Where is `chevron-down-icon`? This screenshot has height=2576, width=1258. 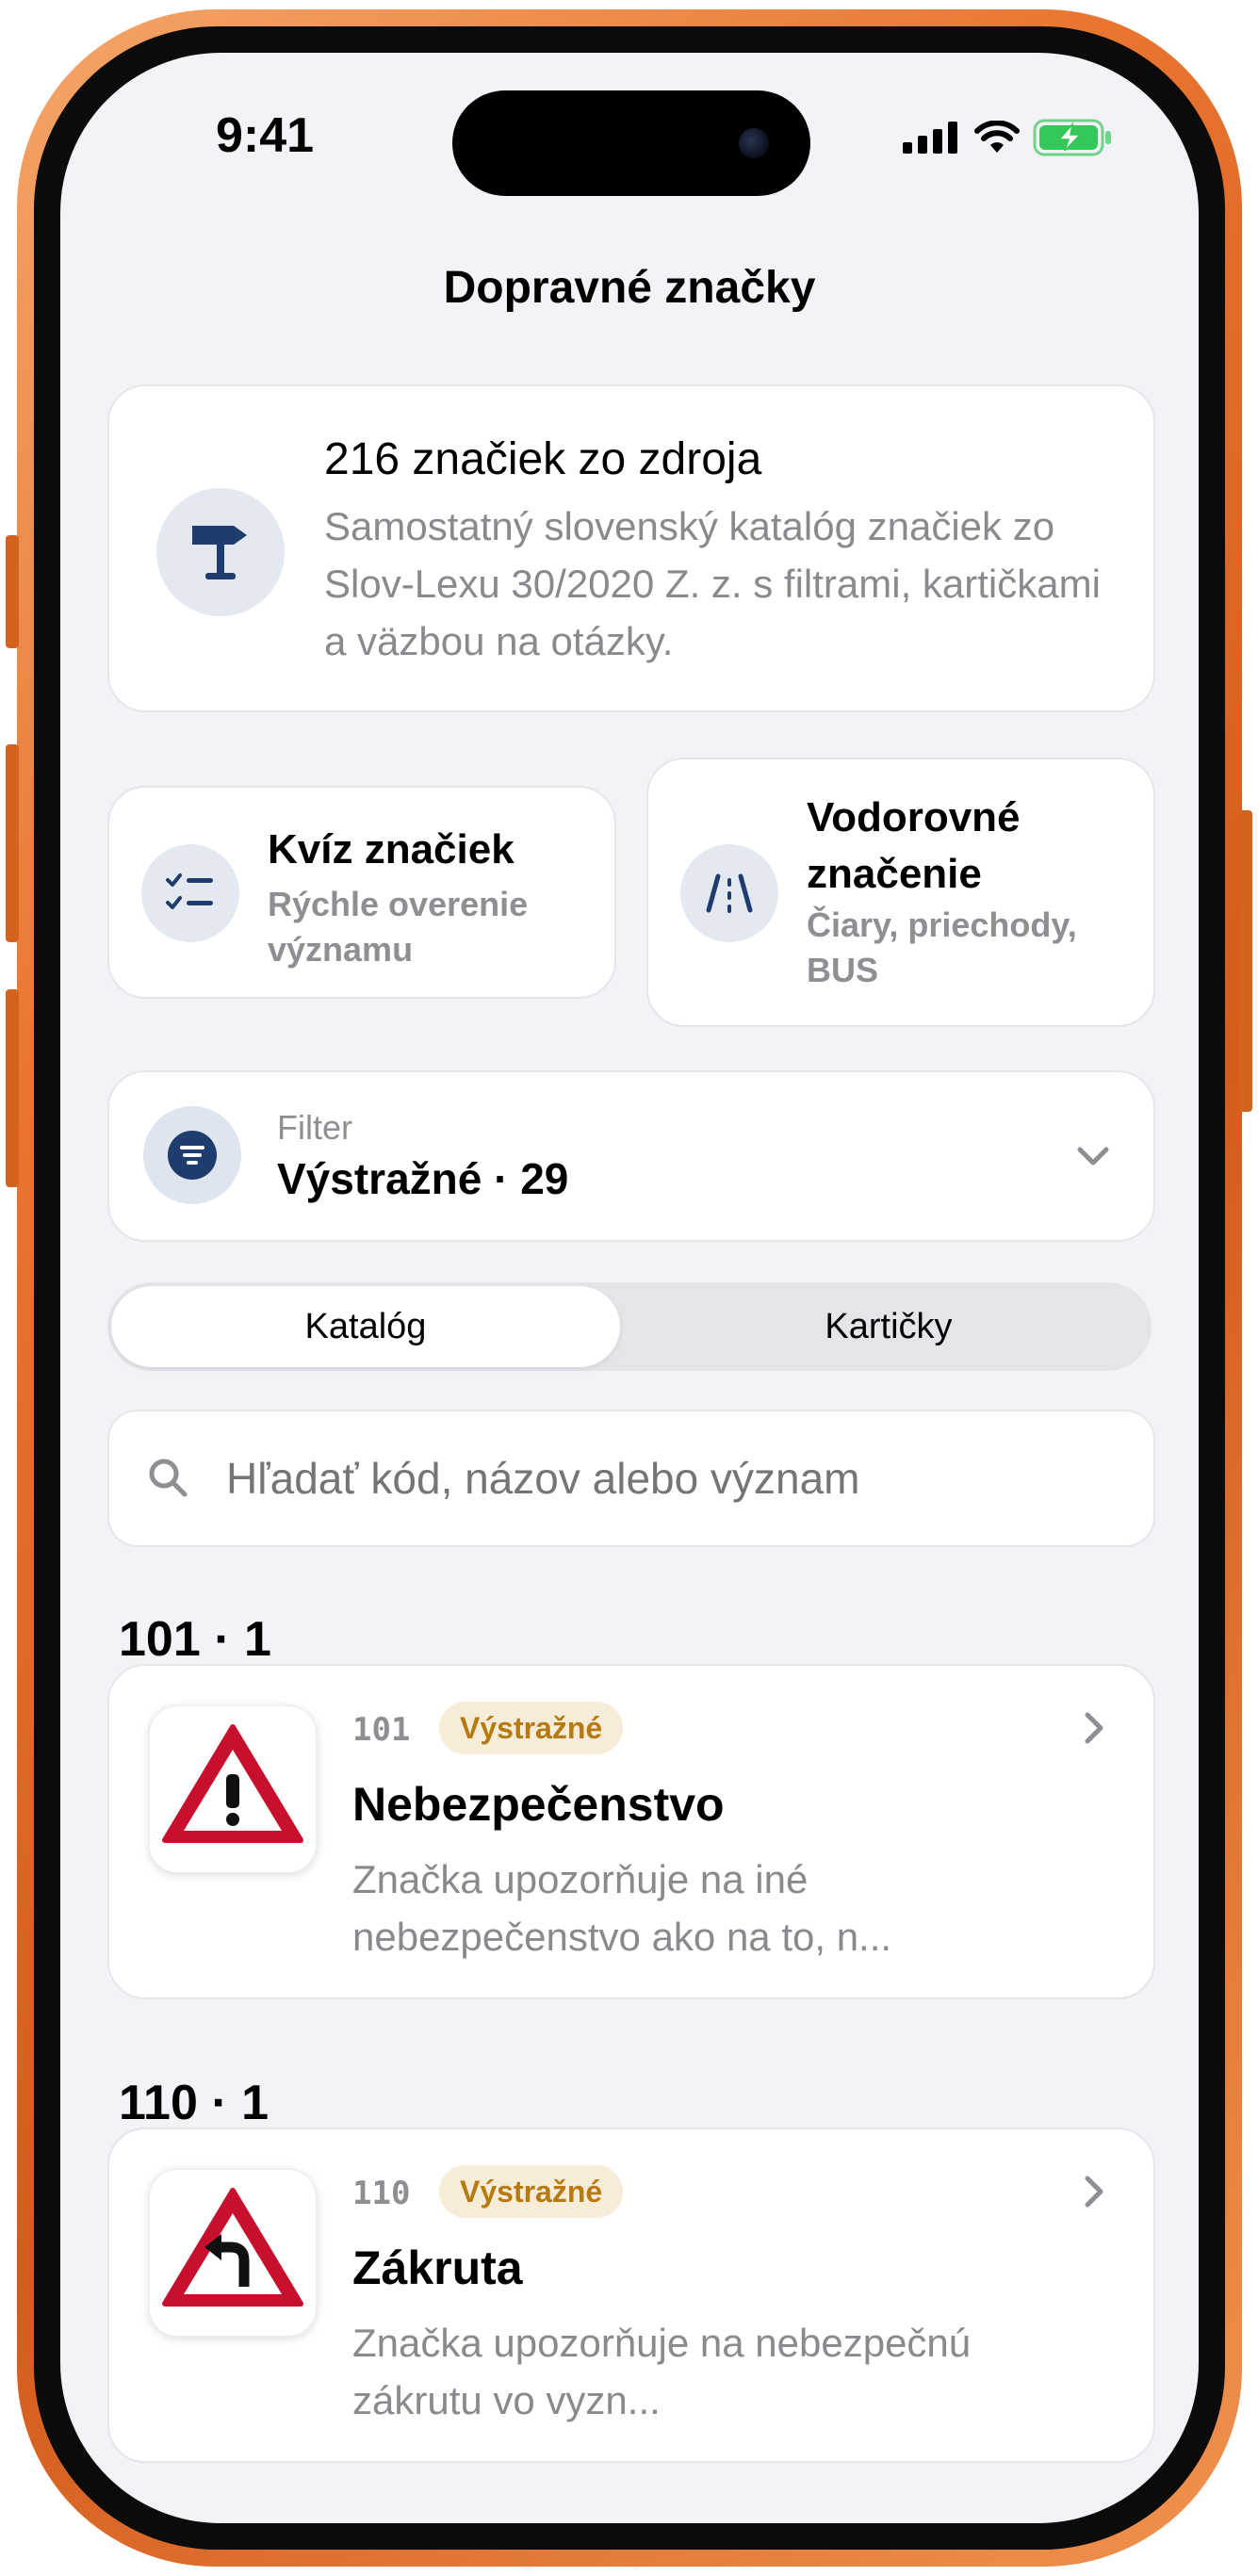
chevron-down-icon is located at coordinates (1093, 1156).